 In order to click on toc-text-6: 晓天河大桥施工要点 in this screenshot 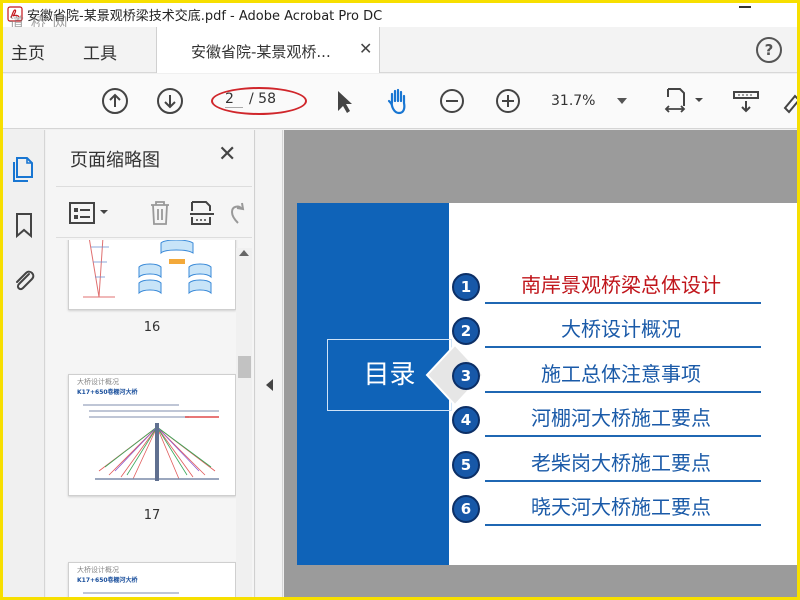, I will do `click(621, 507)`.